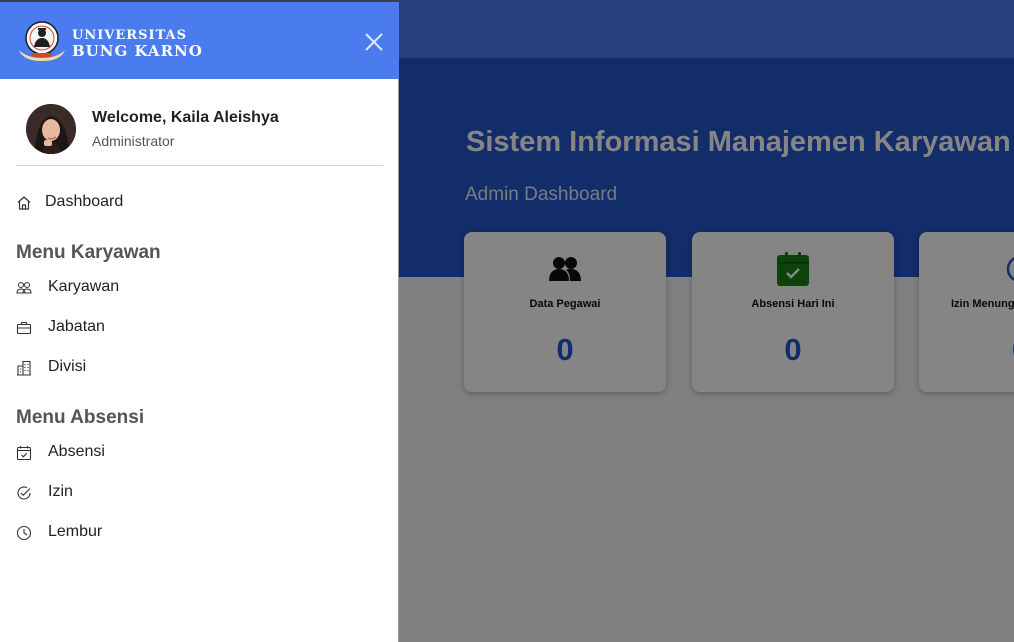  What do you see at coordinates (199, 368) in the screenshot?
I see `sidebar-item-divisi: Divisi` at bounding box center [199, 368].